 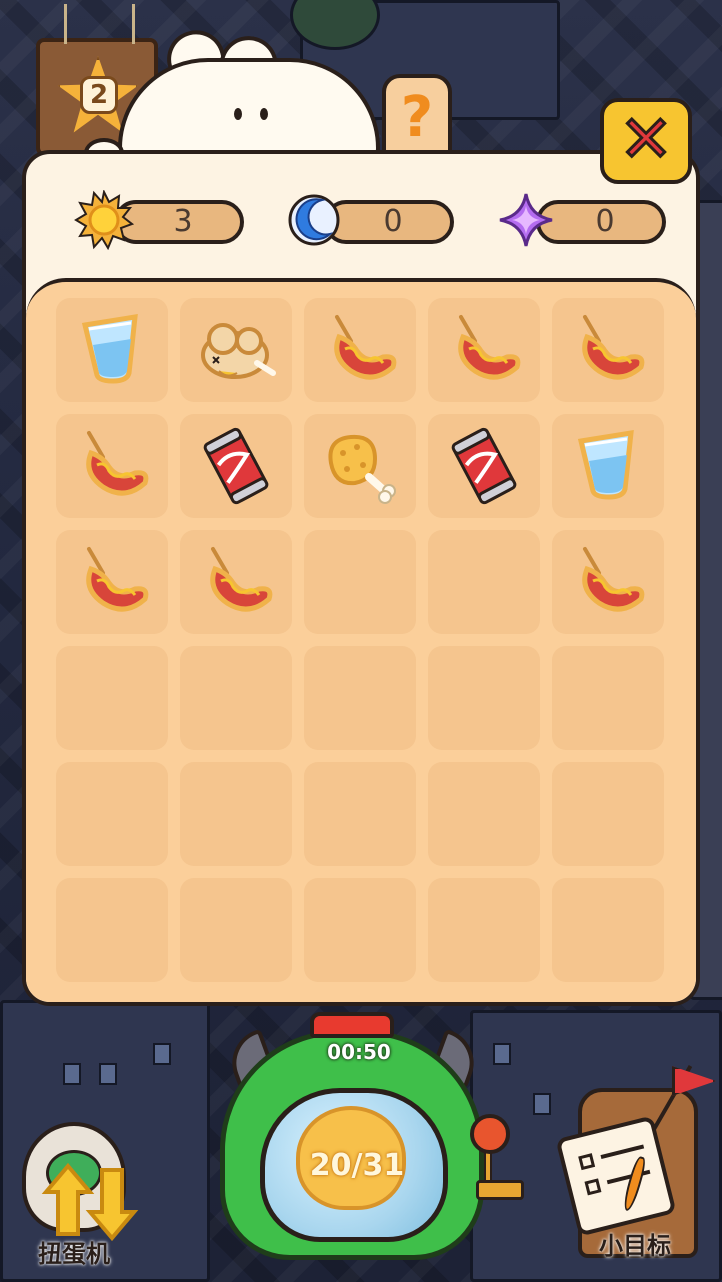 What do you see at coordinates (159, 220) in the screenshot?
I see `resource-sun: 3` at bounding box center [159, 220].